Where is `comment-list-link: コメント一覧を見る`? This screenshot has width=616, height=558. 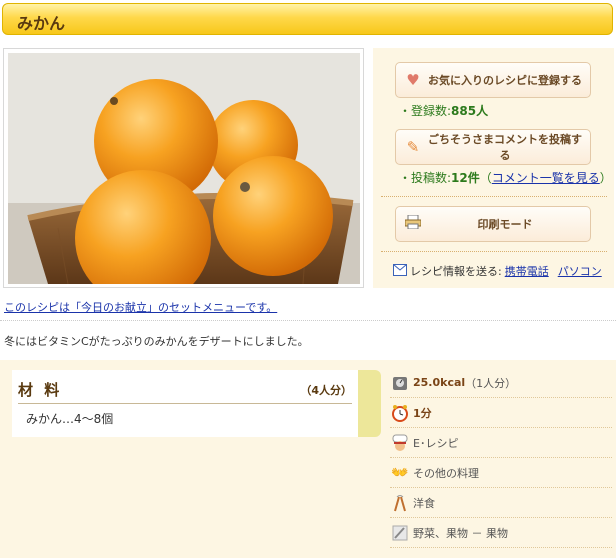 comment-list-link: コメント一覧を見る is located at coordinates (546, 178).